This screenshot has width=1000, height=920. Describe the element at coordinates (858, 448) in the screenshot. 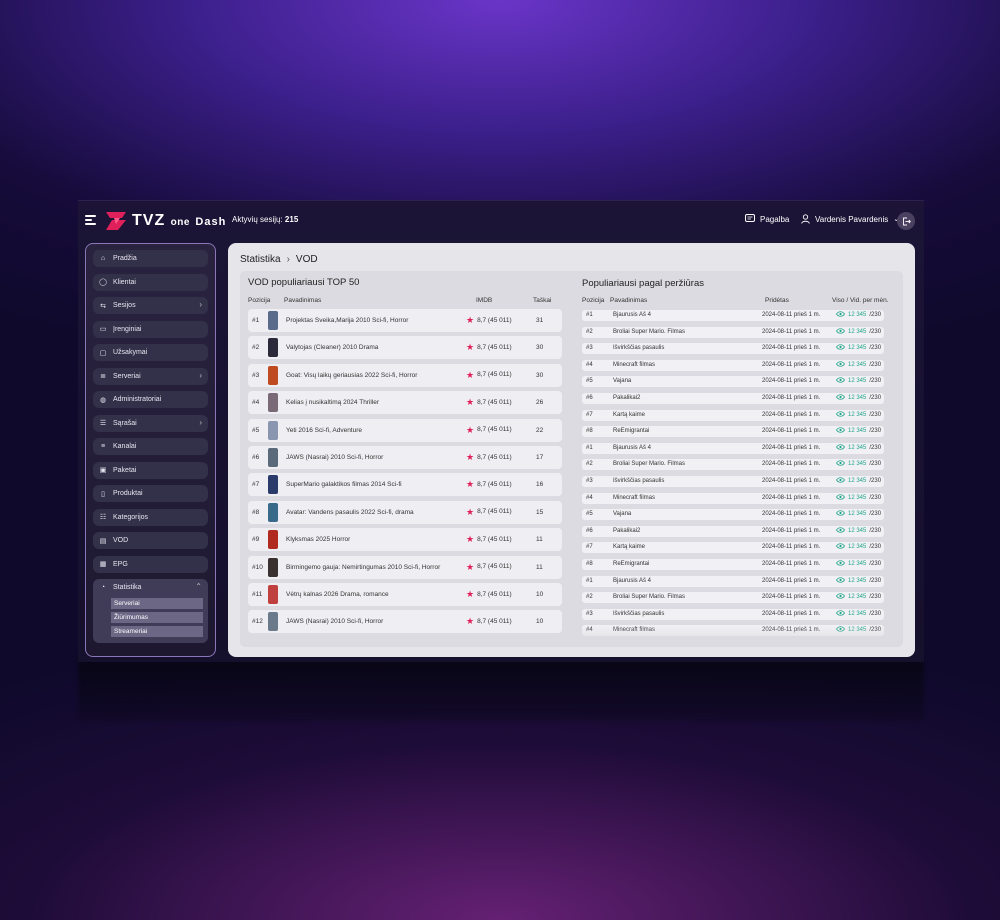

I see `row-views: 12 345/230` at that location.